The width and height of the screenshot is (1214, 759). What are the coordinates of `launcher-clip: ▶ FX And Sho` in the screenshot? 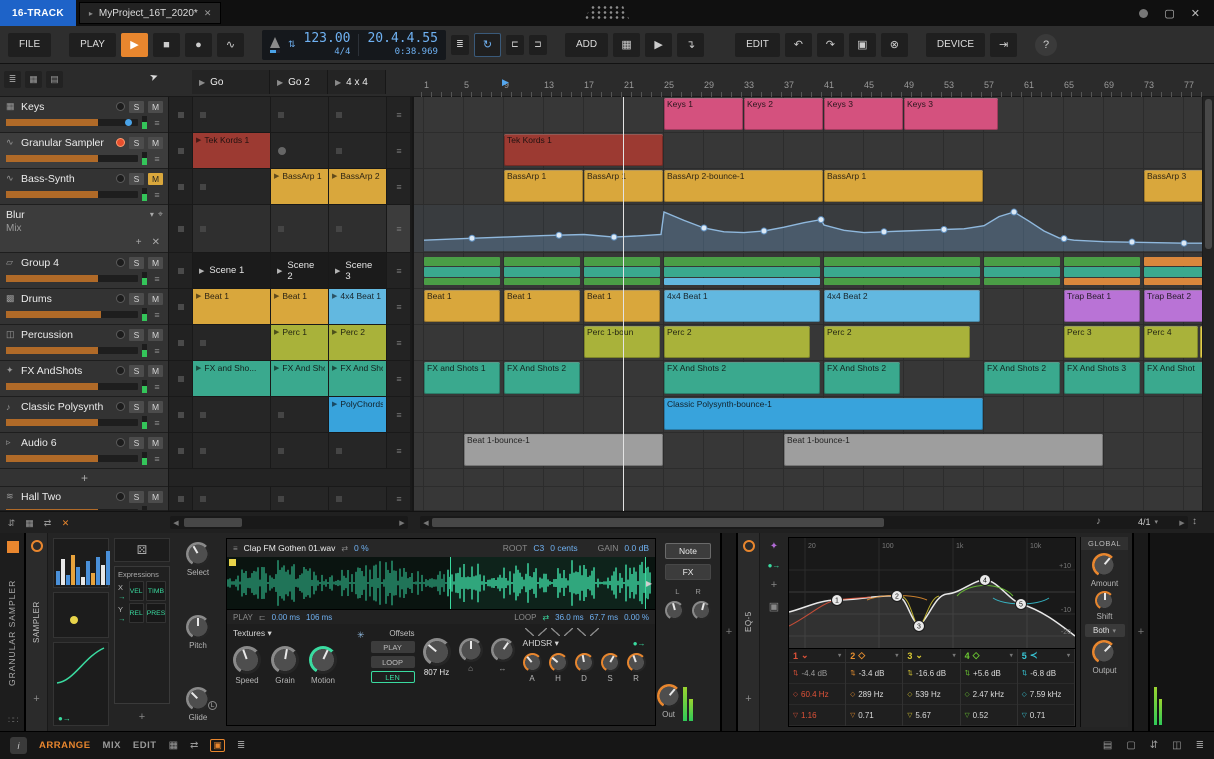 It's located at (358, 378).